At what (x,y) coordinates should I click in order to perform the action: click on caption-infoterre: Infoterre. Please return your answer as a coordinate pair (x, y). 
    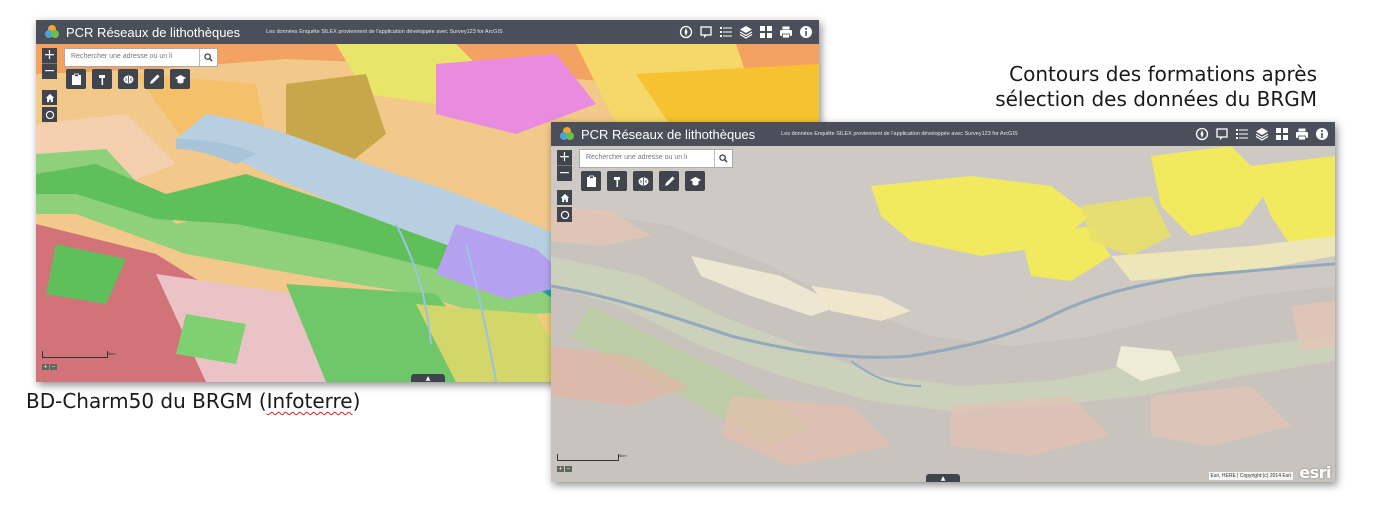
    Looking at the image, I should click on (309, 401).